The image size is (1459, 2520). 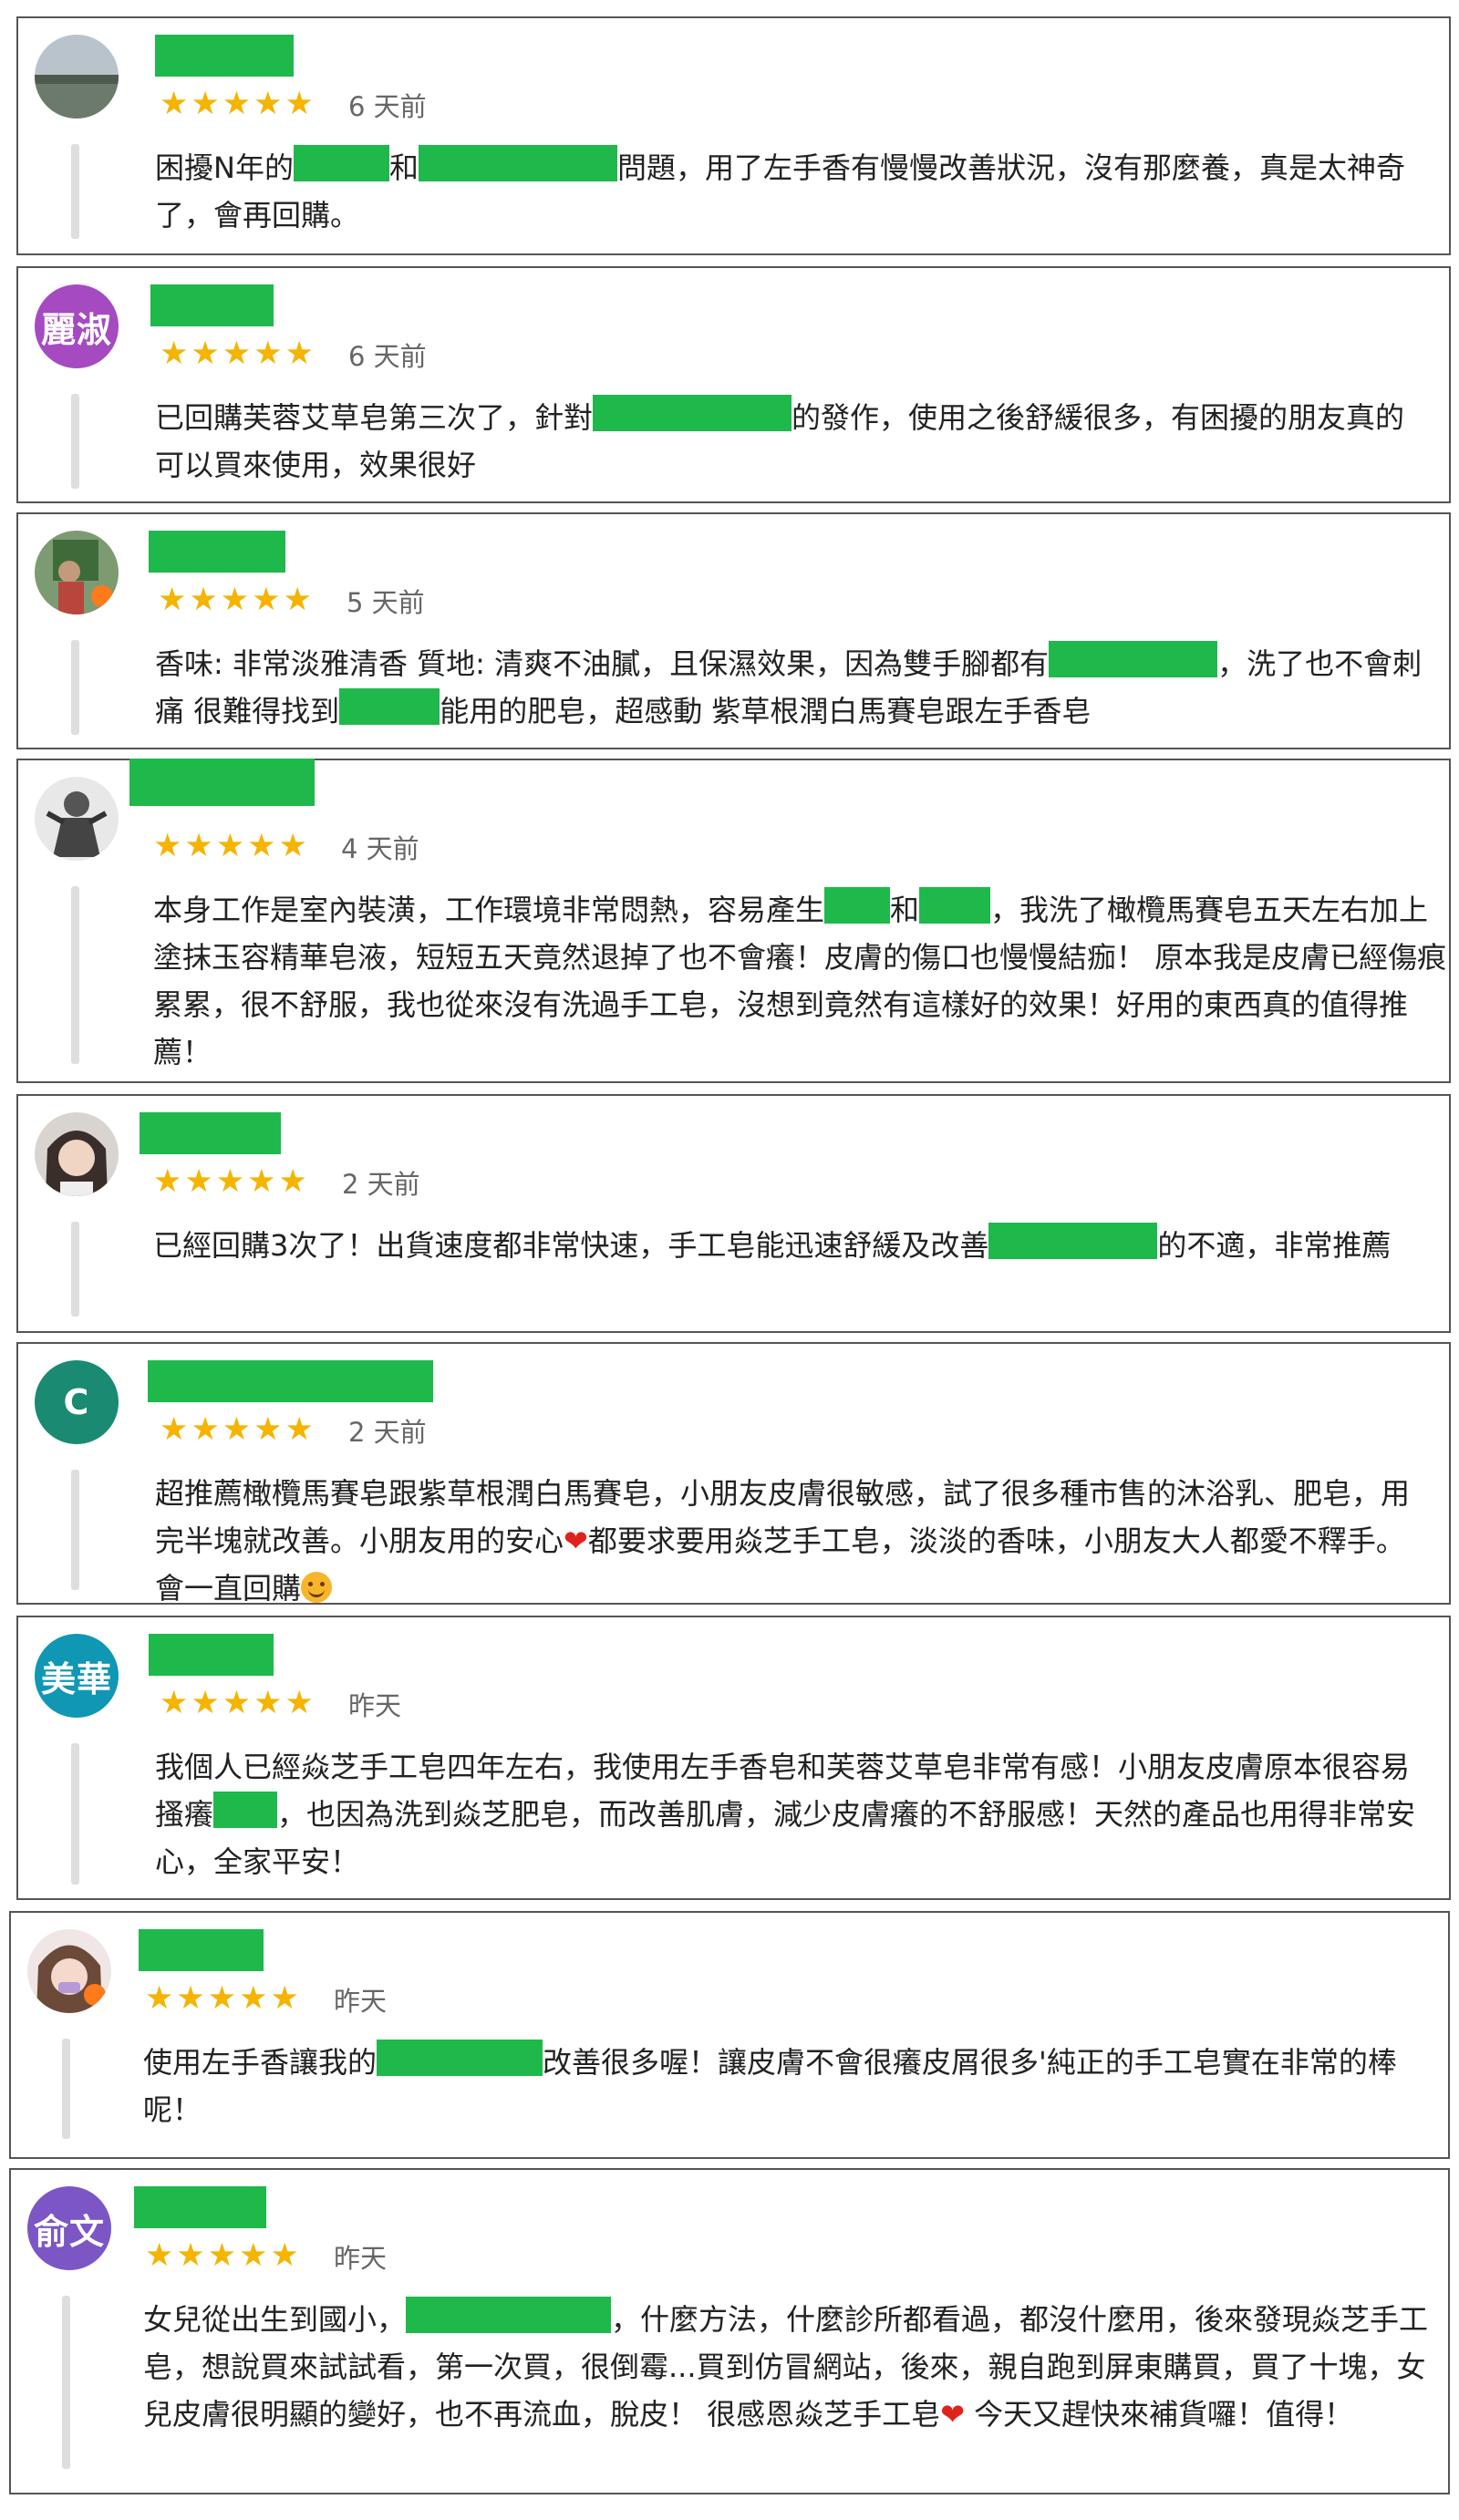 What do you see at coordinates (275, 2319) in the screenshot?
I see `review-text-part: 女兒從出生到國小，` at bounding box center [275, 2319].